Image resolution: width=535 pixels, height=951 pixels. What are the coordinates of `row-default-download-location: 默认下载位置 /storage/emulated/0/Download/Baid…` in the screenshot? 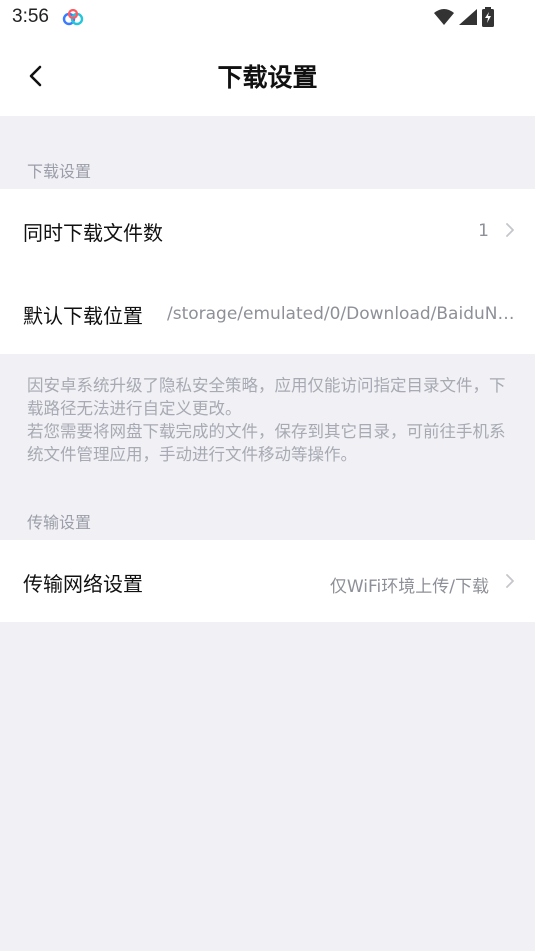 It's located at (267, 313).